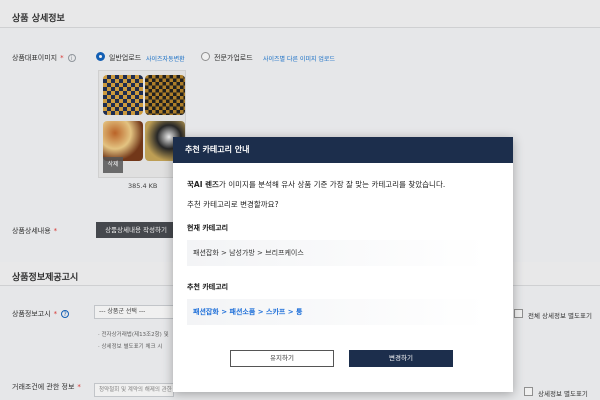  I want to click on modal-question: 추천 카테고리로 변경할까요?, so click(233, 204).